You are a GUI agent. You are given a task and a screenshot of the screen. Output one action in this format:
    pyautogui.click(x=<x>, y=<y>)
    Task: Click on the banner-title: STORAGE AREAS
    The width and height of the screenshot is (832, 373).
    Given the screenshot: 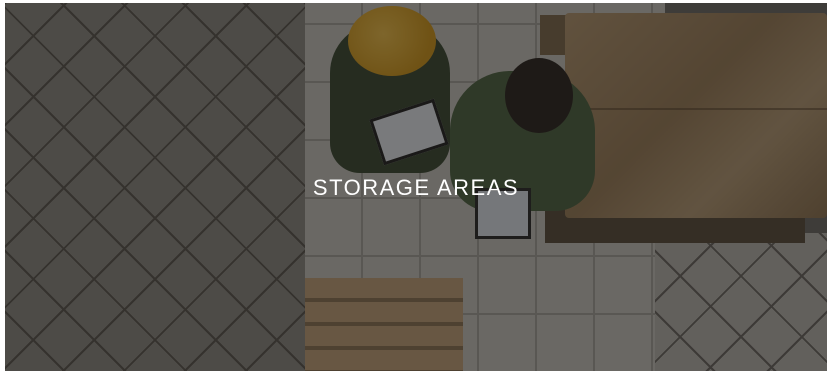 What is the action you would take?
    pyautogui.click(x=416, y=187)
    